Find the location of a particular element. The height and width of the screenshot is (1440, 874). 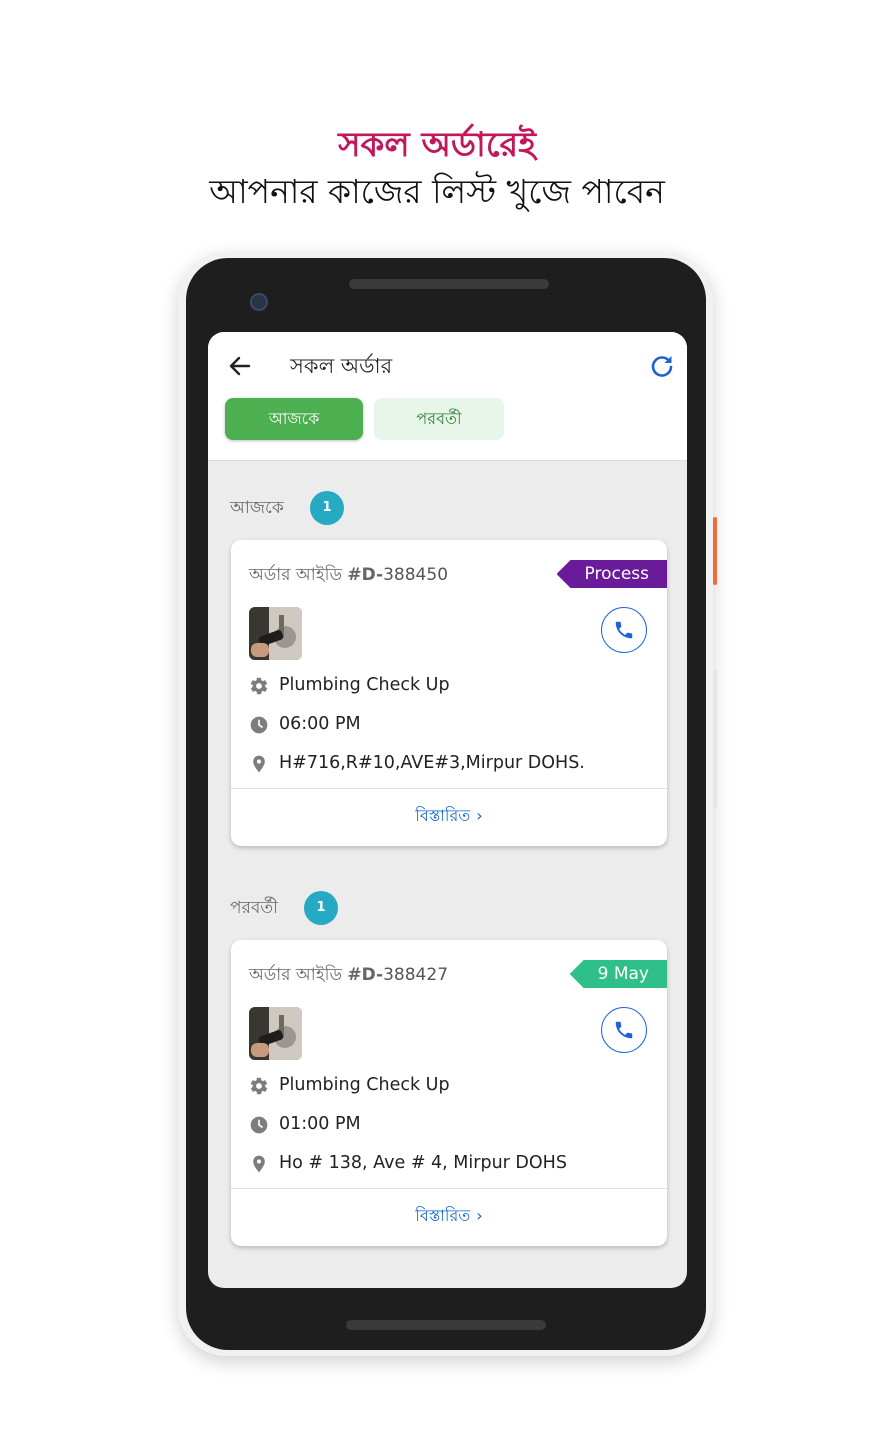

promo-headline-title: সকল অর্ডারেই is located at coordinates (437, 145).